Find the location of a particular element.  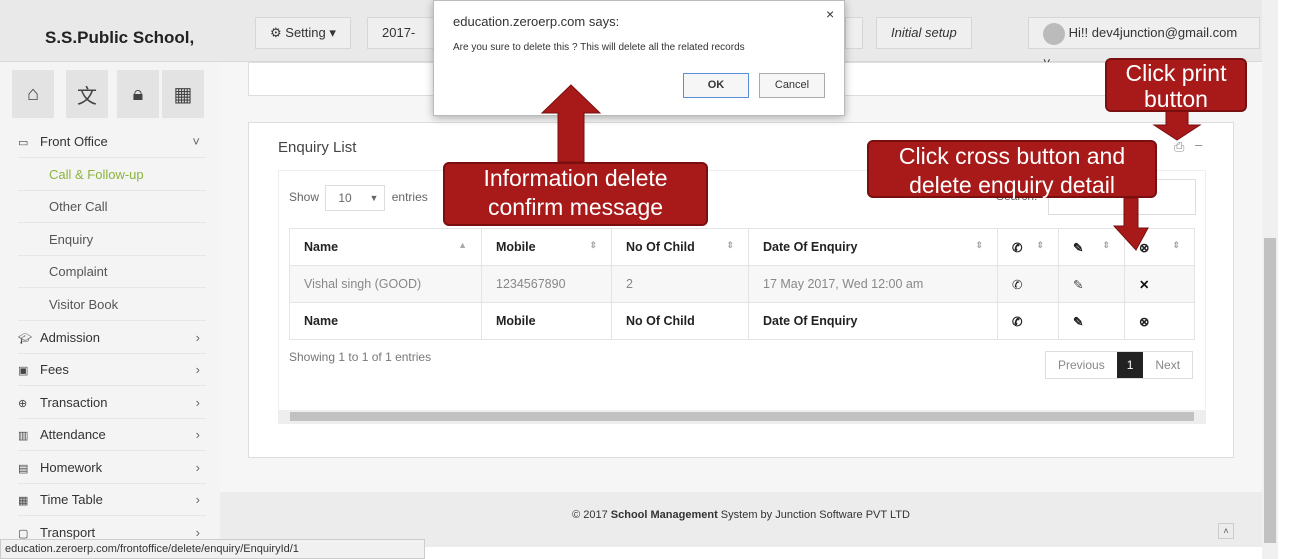

arrow-up-confirm is located at coordinates (571, 123).